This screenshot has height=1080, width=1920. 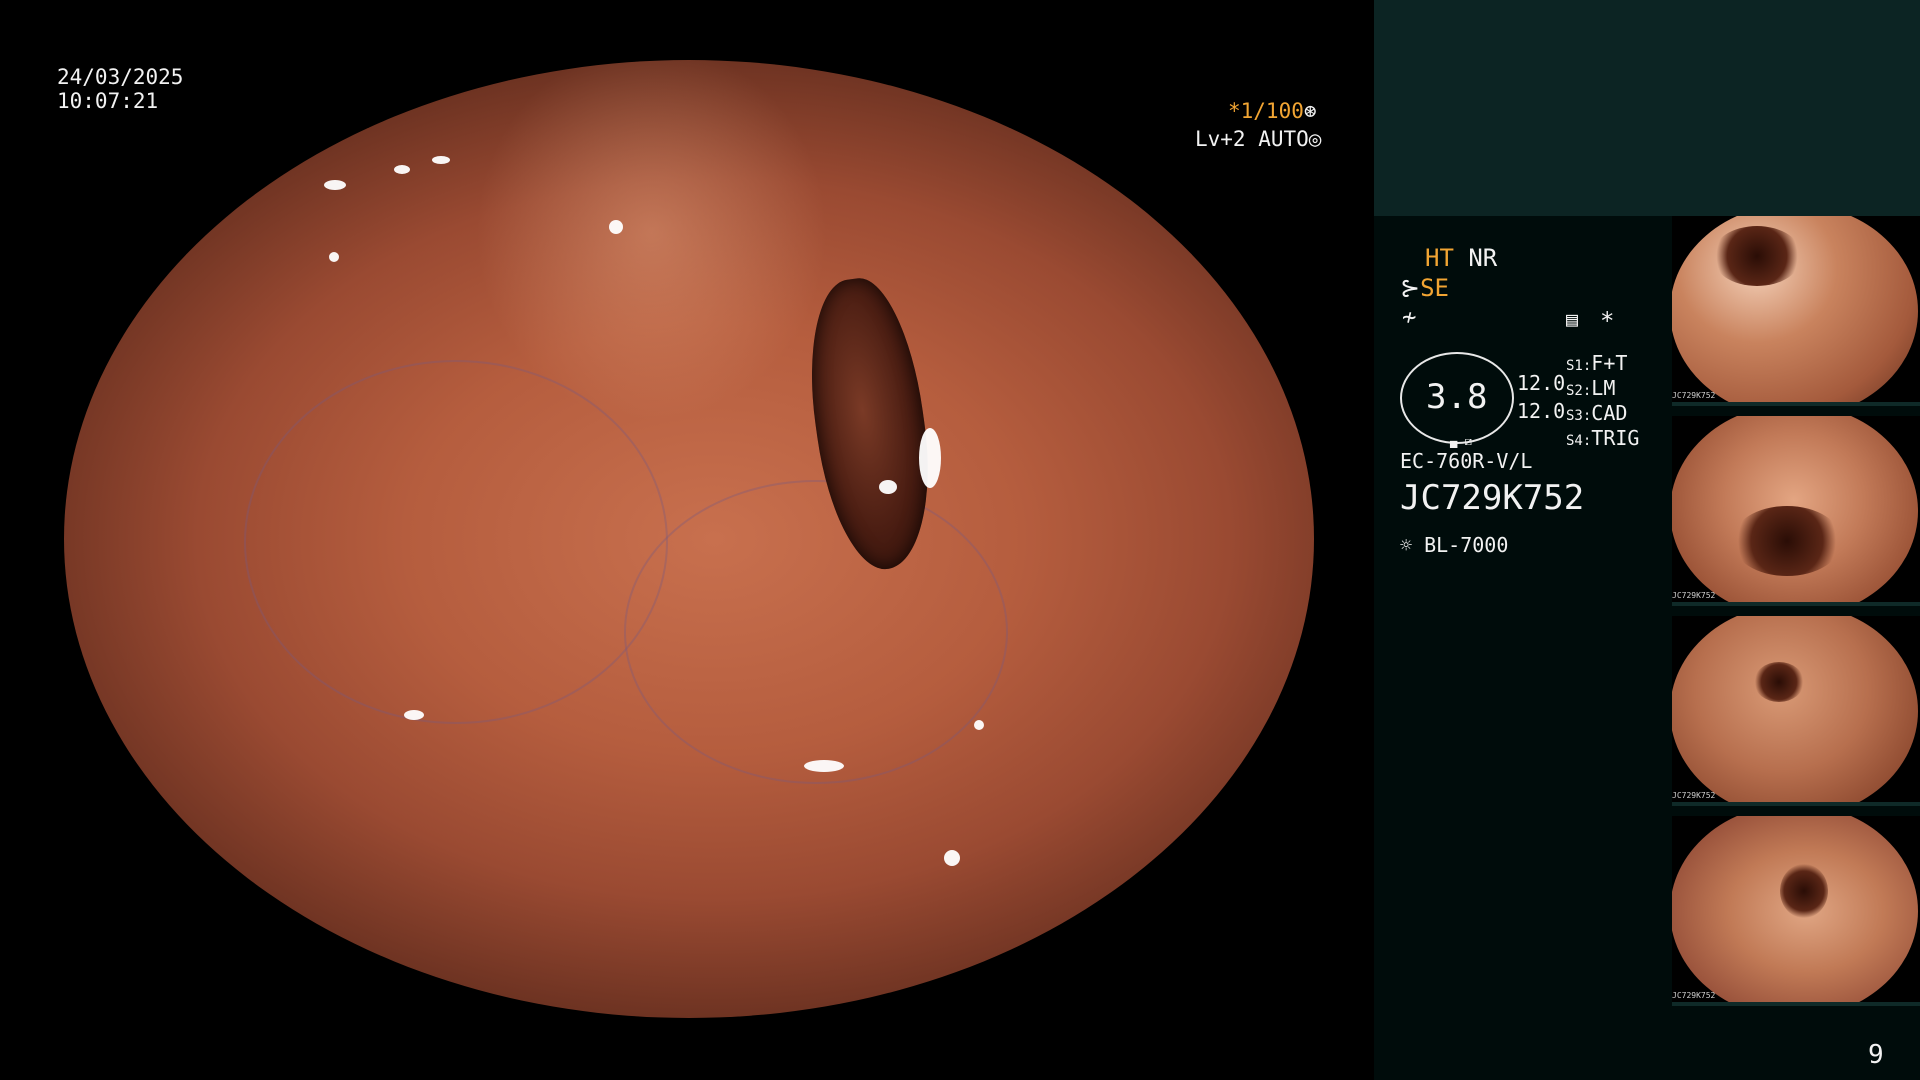 What do you see at coordinates (680, 1049) in the screenshot?
I see `image-mask-bottom` at bounding box center [680, 1049].